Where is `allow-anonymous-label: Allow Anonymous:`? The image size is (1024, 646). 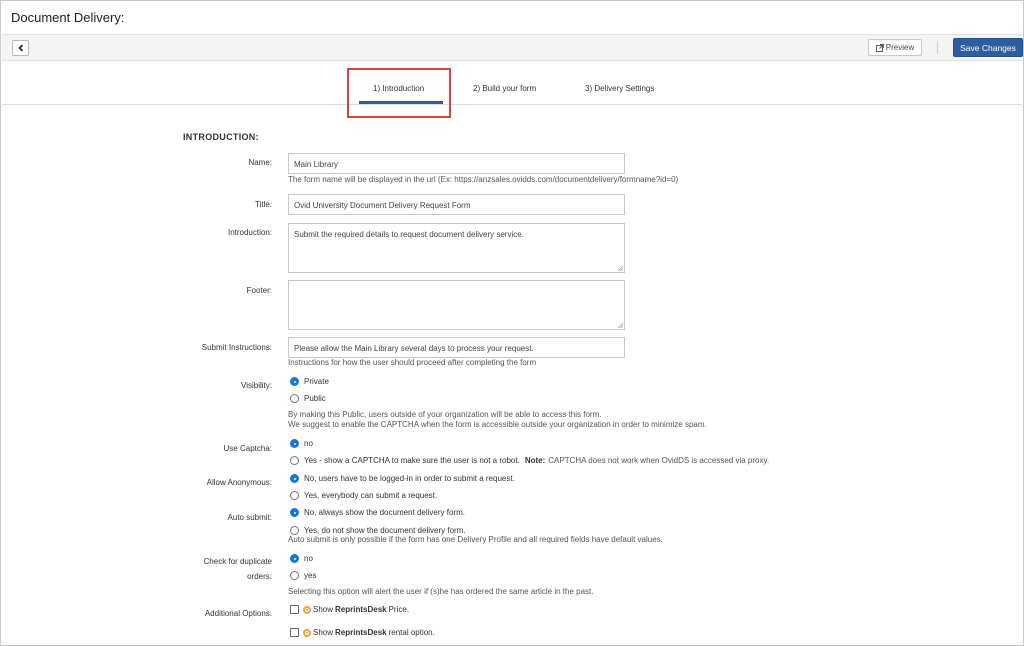
allow-anonymous-label: Allow Anonymous: is located at coordinates (239, 482).